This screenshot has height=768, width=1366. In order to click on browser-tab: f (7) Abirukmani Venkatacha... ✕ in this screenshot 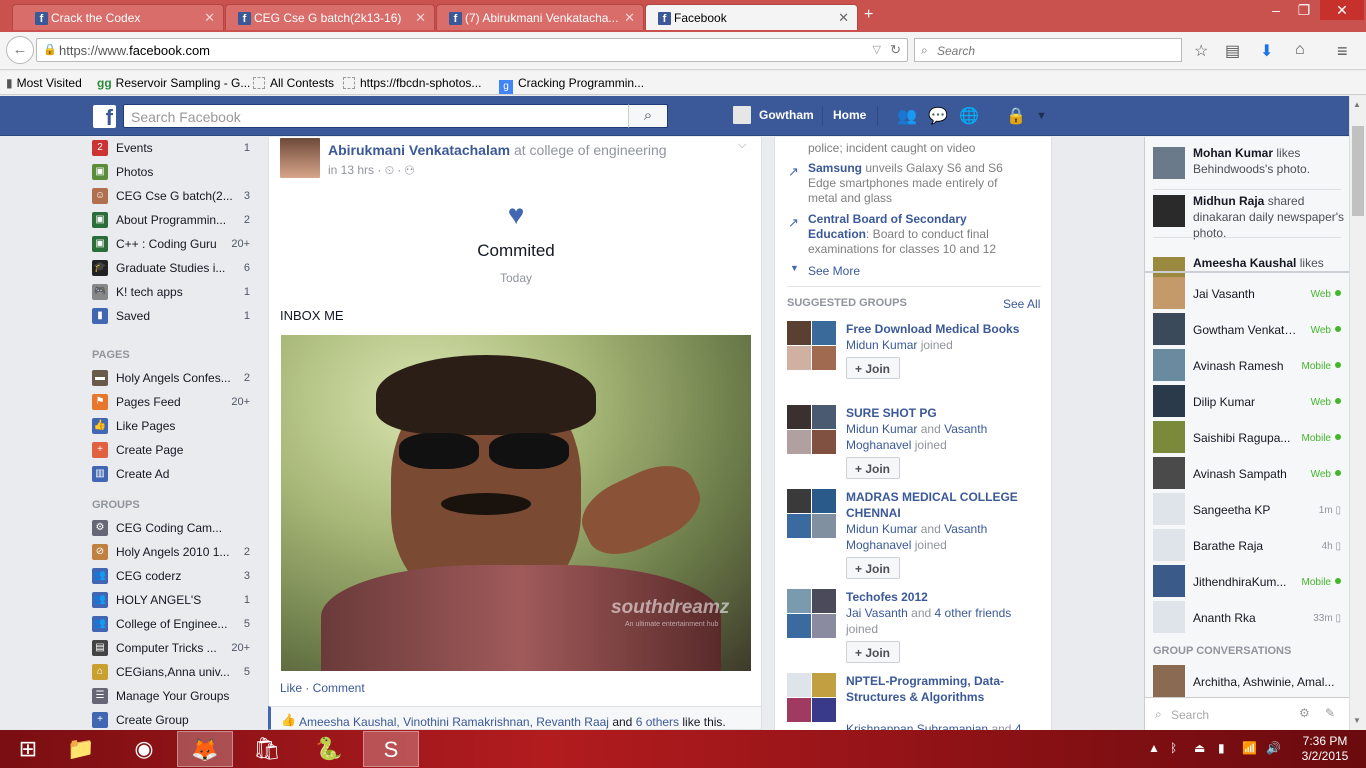, I will do `click(540, 17)`.